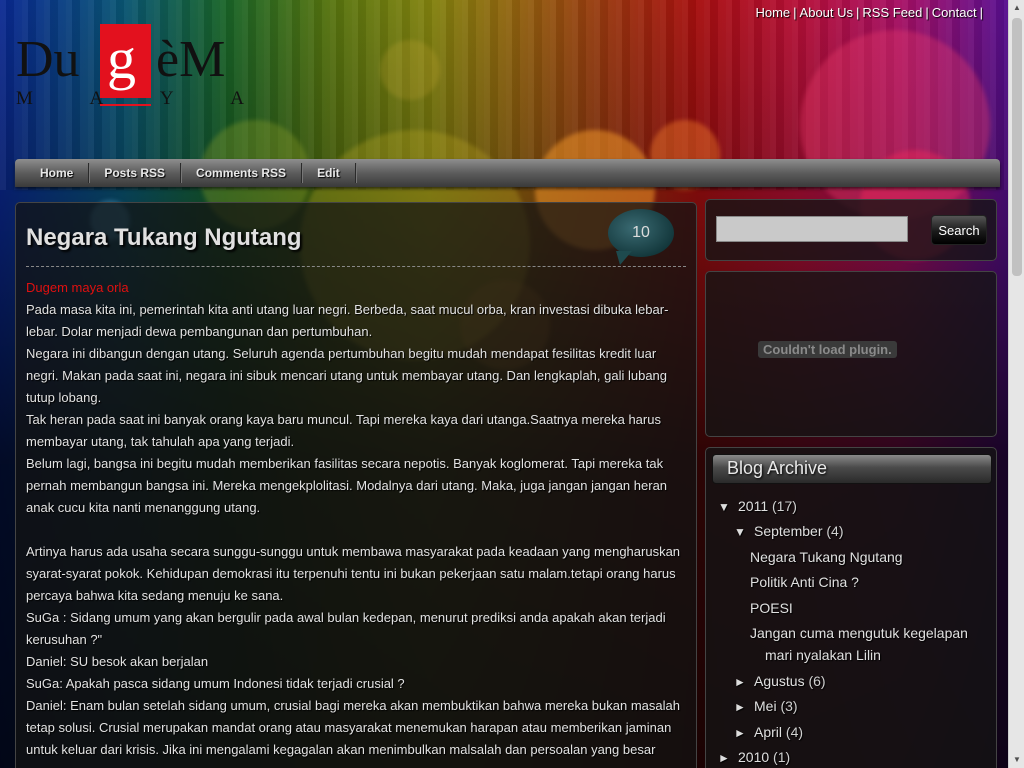  I want to click on archive-year-2010: ► 2010 (1), so click(754, 757).